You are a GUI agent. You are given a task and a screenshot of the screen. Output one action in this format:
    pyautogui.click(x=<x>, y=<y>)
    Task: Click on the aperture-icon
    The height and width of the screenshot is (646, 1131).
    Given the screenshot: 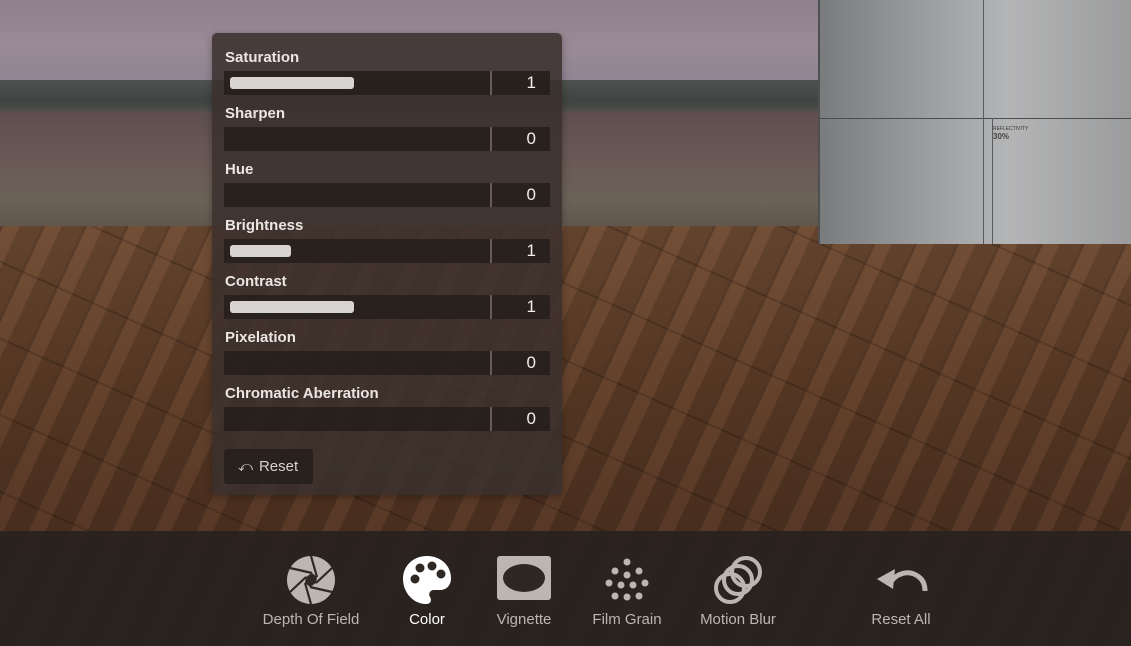 What is the action you would take?
    pyautogui.click(x=311, y=580)
    